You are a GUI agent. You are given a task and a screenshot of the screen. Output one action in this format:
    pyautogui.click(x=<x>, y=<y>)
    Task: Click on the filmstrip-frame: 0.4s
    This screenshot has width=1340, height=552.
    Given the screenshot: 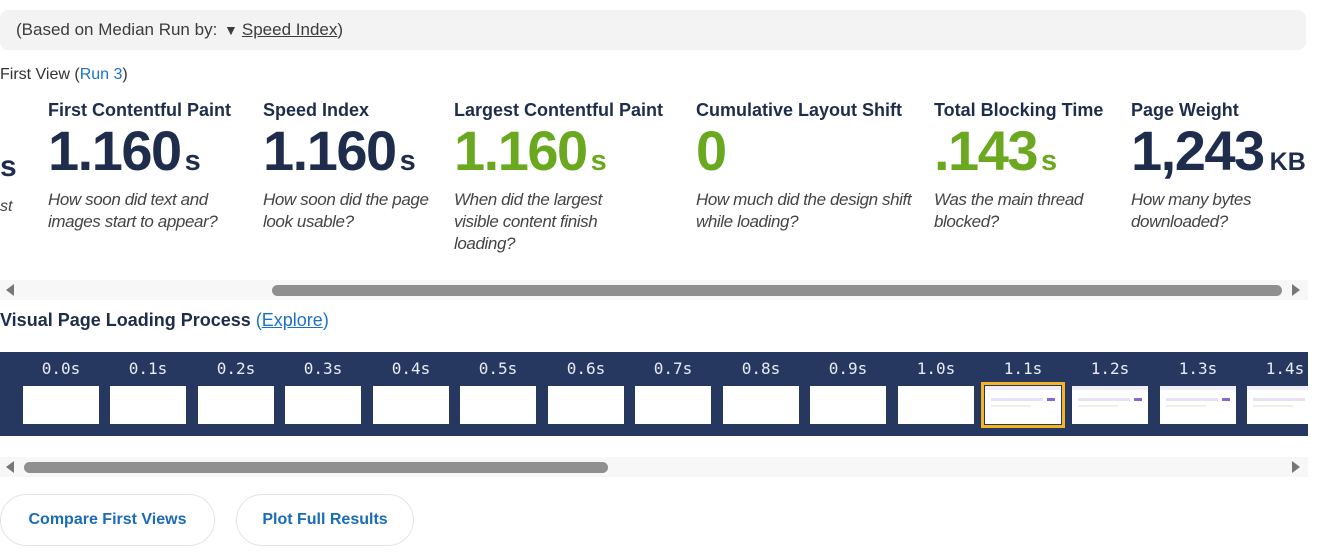 What is the action you would take?
    pyautogui.click(x=411, y=388)
    